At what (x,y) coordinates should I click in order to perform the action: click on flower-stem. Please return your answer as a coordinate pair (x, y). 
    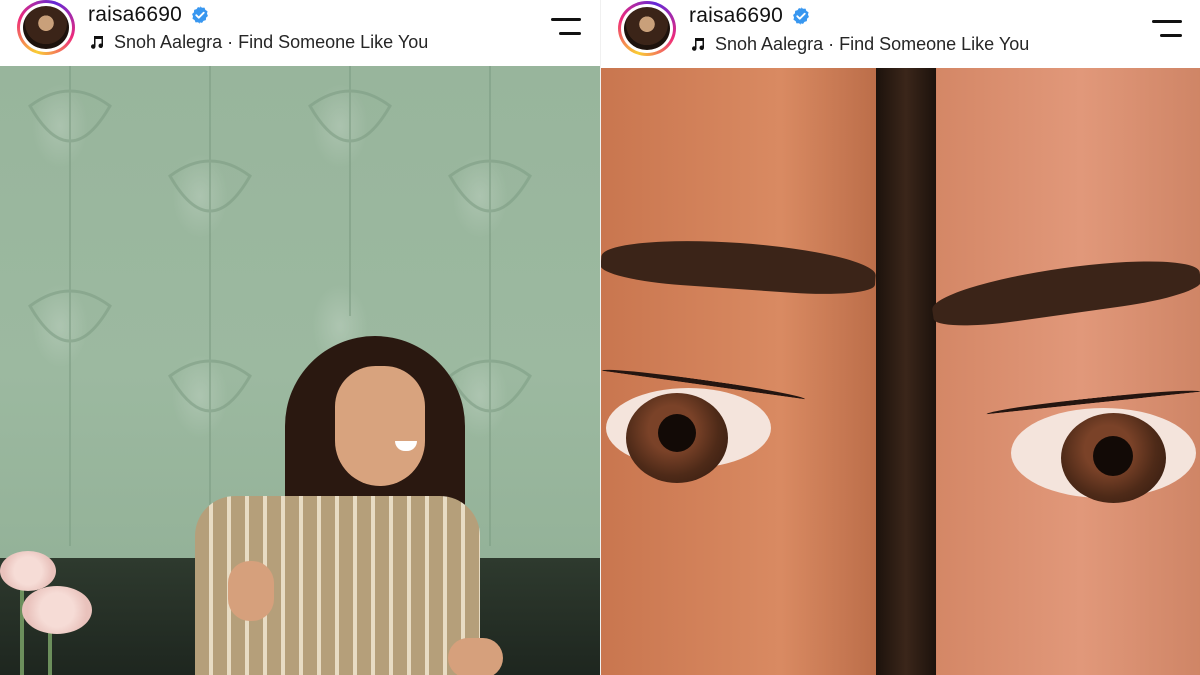
    Looking at the image, I should click on (22, 625).